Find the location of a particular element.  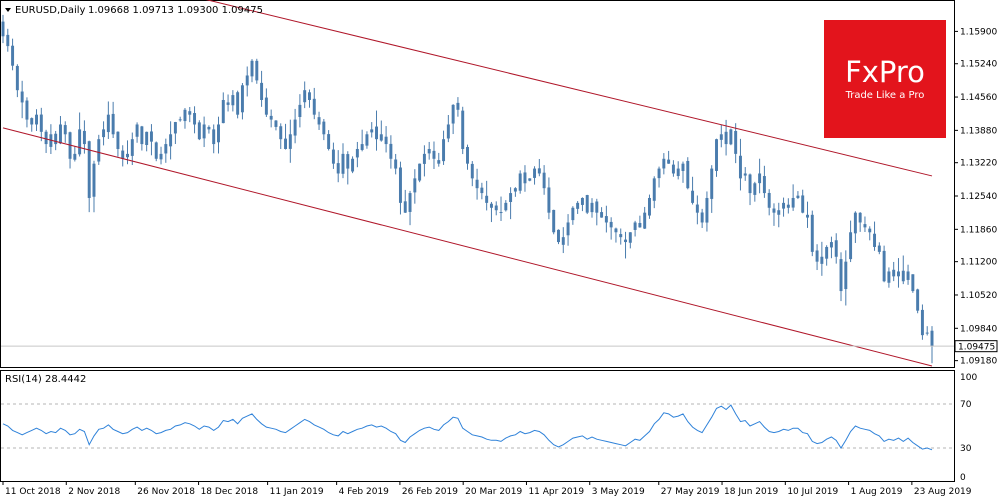

time-tick-label: 3 May 2019 is located at coordinates (618, 492).